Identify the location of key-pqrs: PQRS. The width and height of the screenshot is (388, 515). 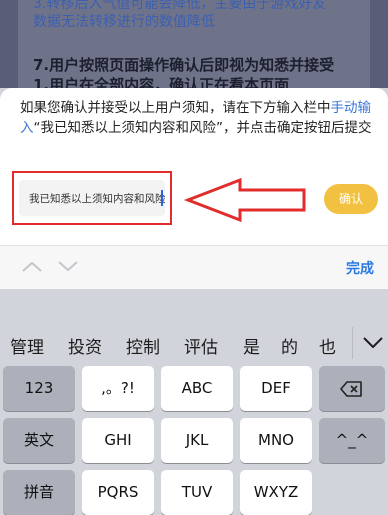
(118, 492).